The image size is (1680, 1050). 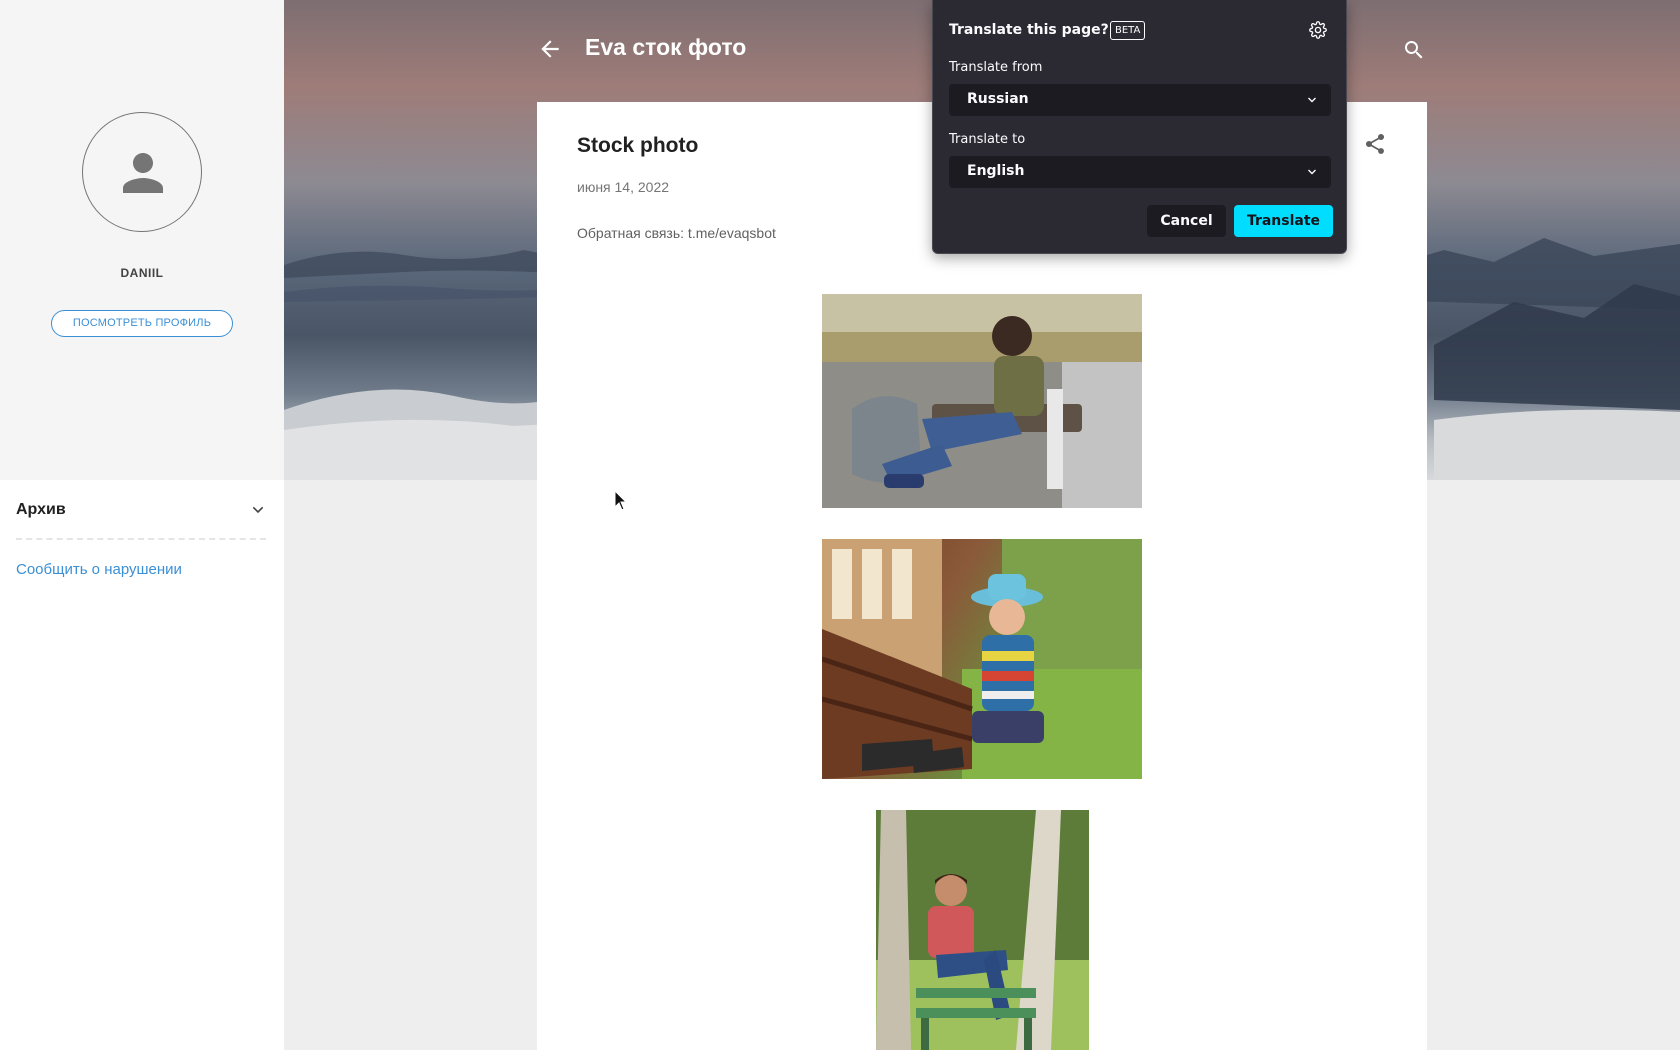 What do you see at coordinates (1283, 221) in the screenshot?
I see `translate-button: Translate` at bounding box center [1283, 221].